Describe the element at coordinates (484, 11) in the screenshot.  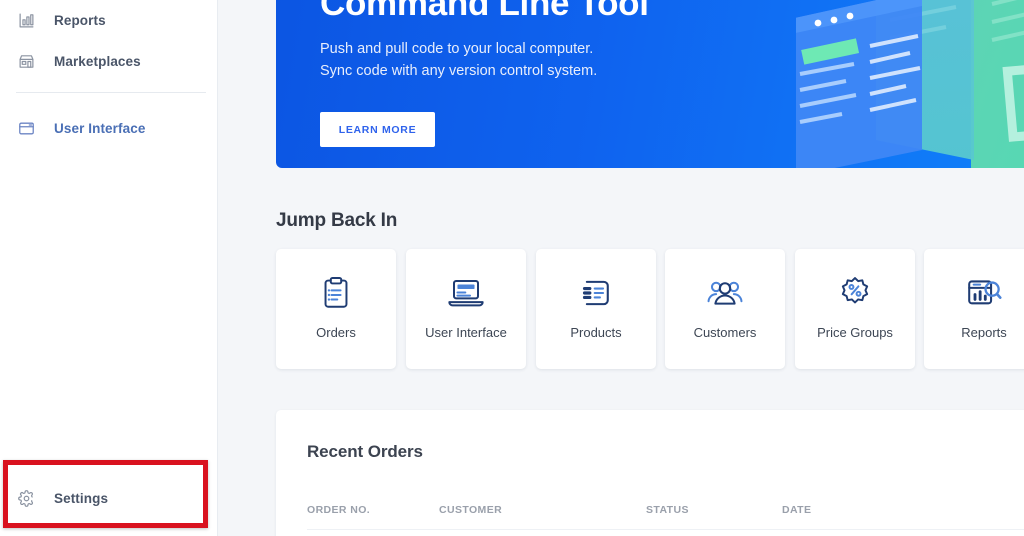
I see `banner-title: Command Line Tool` at that location.